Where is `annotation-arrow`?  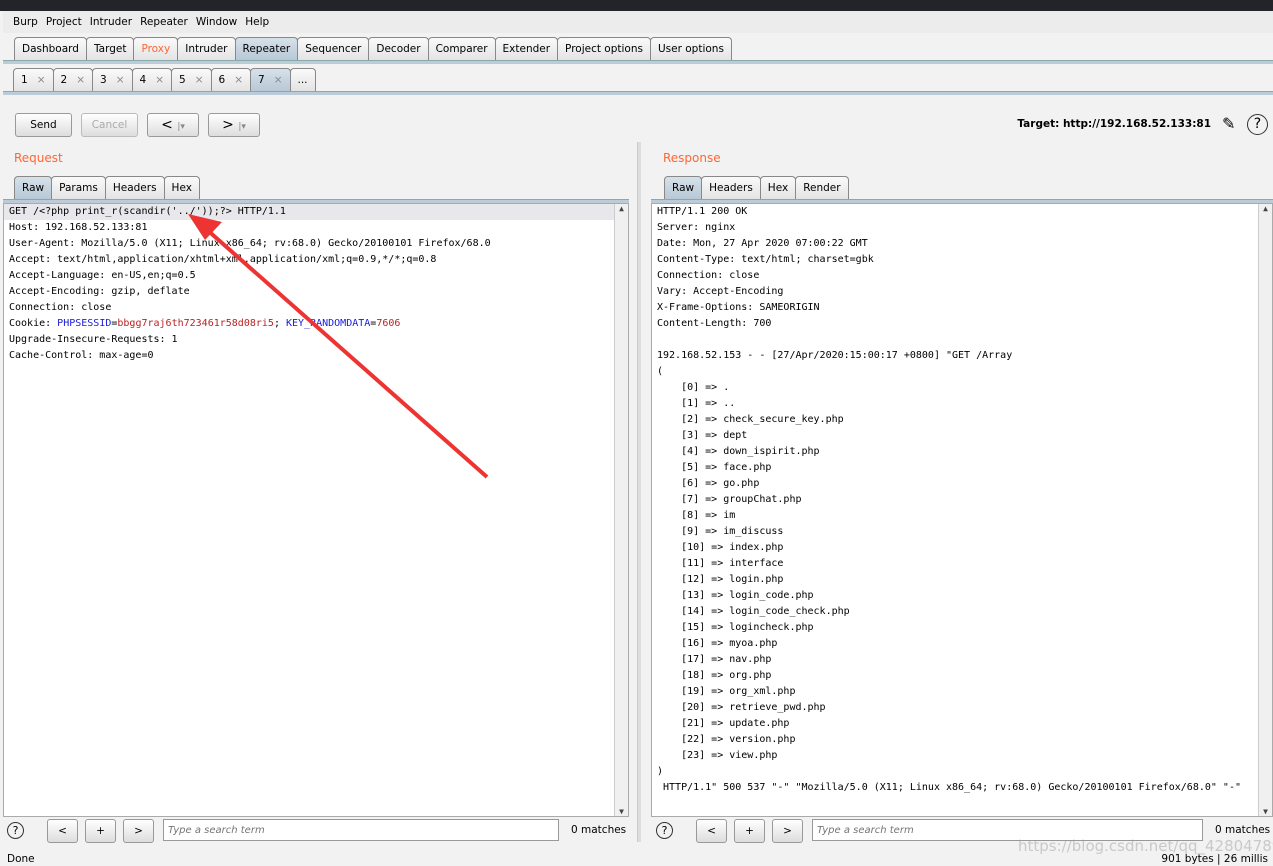 annotation-arrow is located at coordinates (338, 346).